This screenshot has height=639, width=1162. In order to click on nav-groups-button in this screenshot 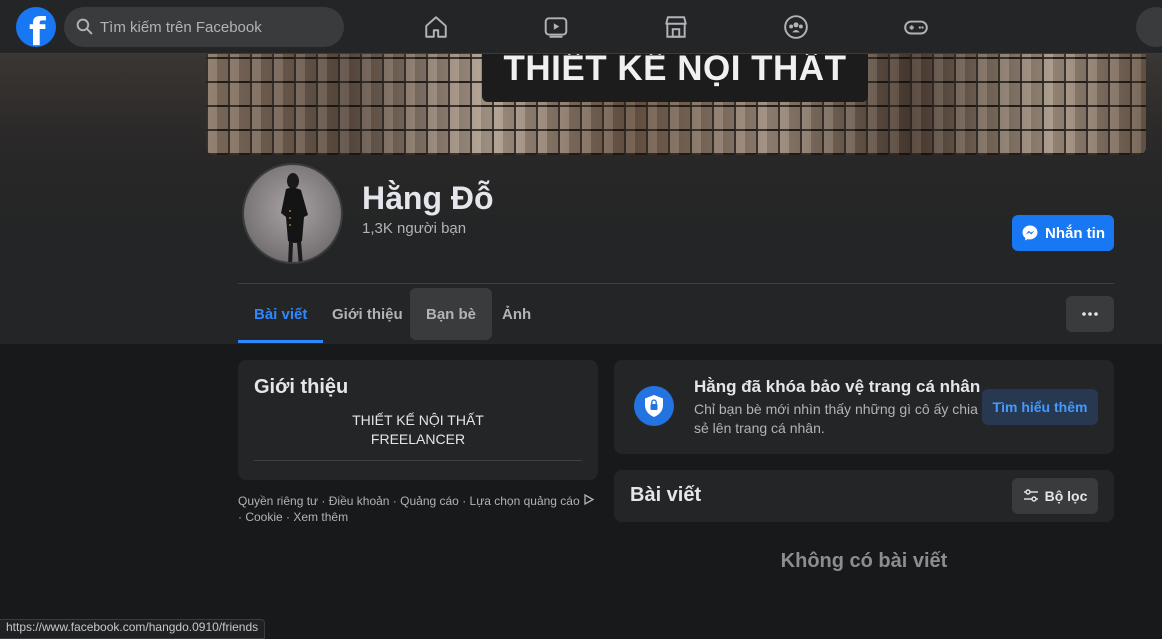, I will do `click(796, 27)`.